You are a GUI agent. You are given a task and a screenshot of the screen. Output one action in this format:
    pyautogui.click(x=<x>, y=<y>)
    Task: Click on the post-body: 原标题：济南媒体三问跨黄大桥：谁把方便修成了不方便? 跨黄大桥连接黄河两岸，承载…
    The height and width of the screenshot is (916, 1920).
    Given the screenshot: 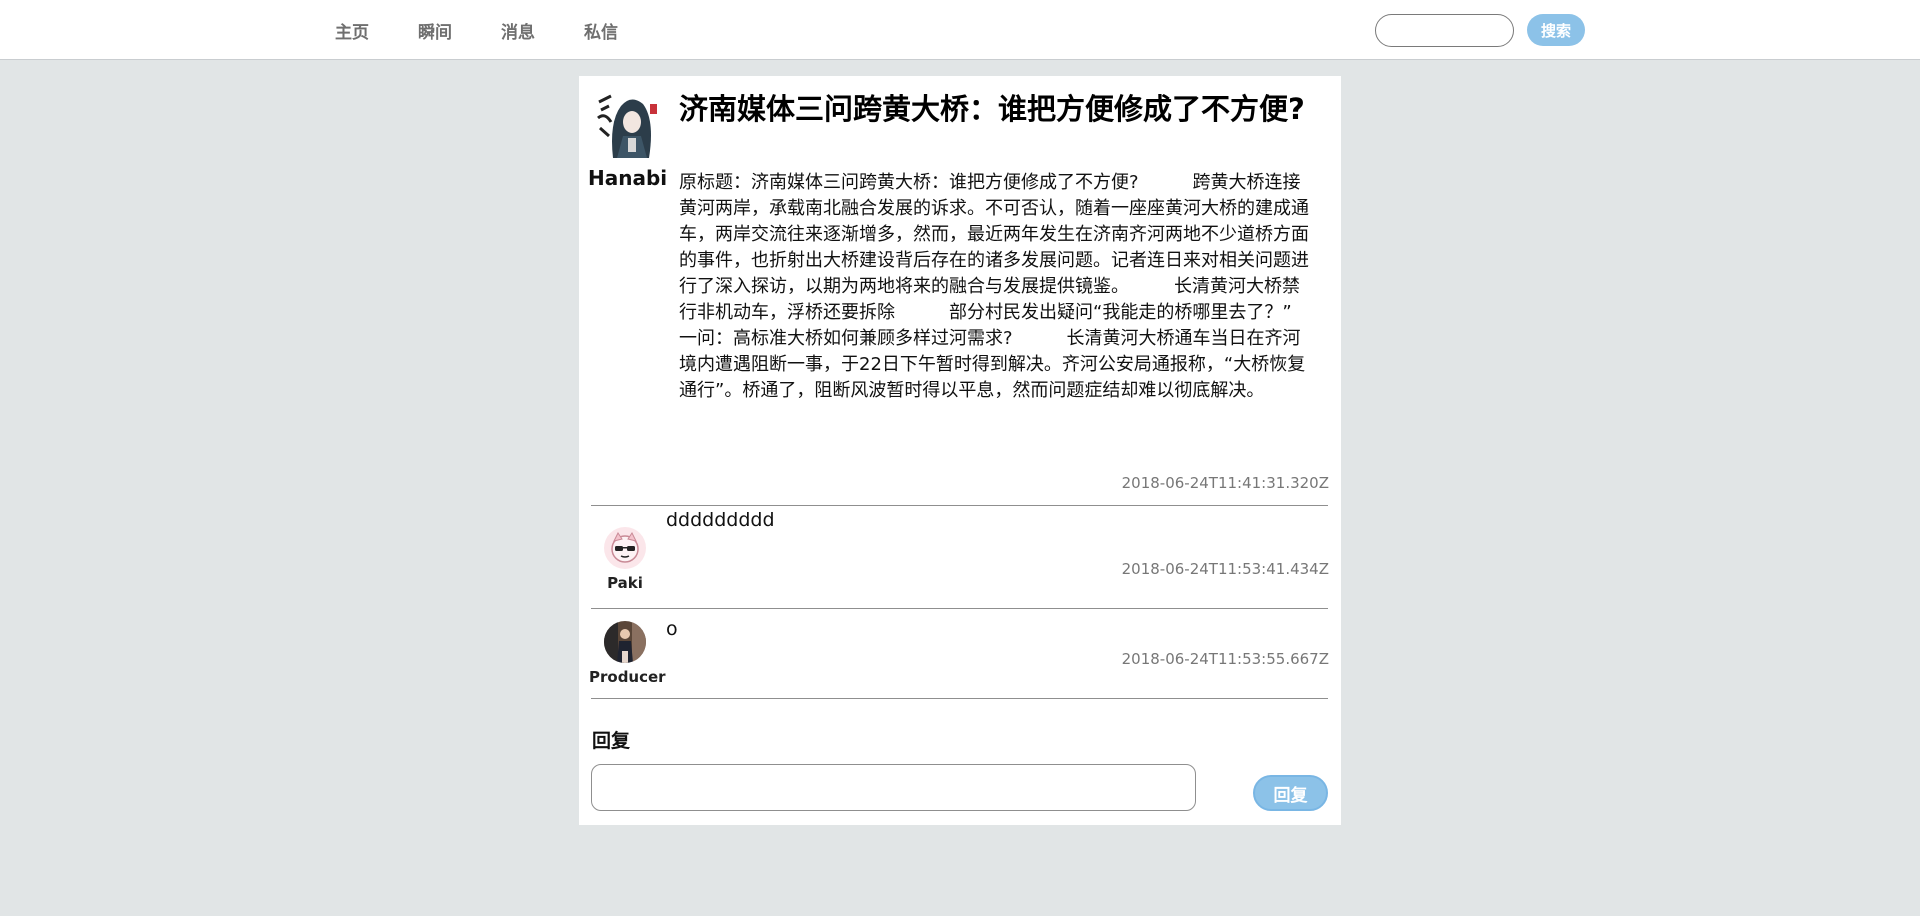 What is the action you would take?
    pyautogui.click(x=1012, y=286)
    